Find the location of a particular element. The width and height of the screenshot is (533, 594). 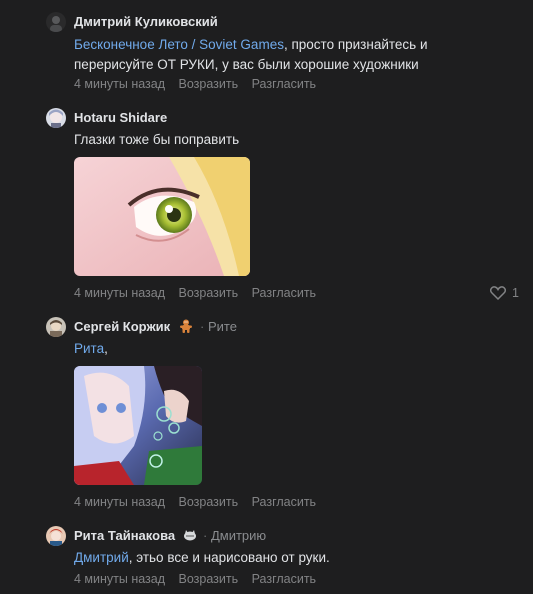

comment-author: Рита Тайнакова is located at coordinates (124, 536).